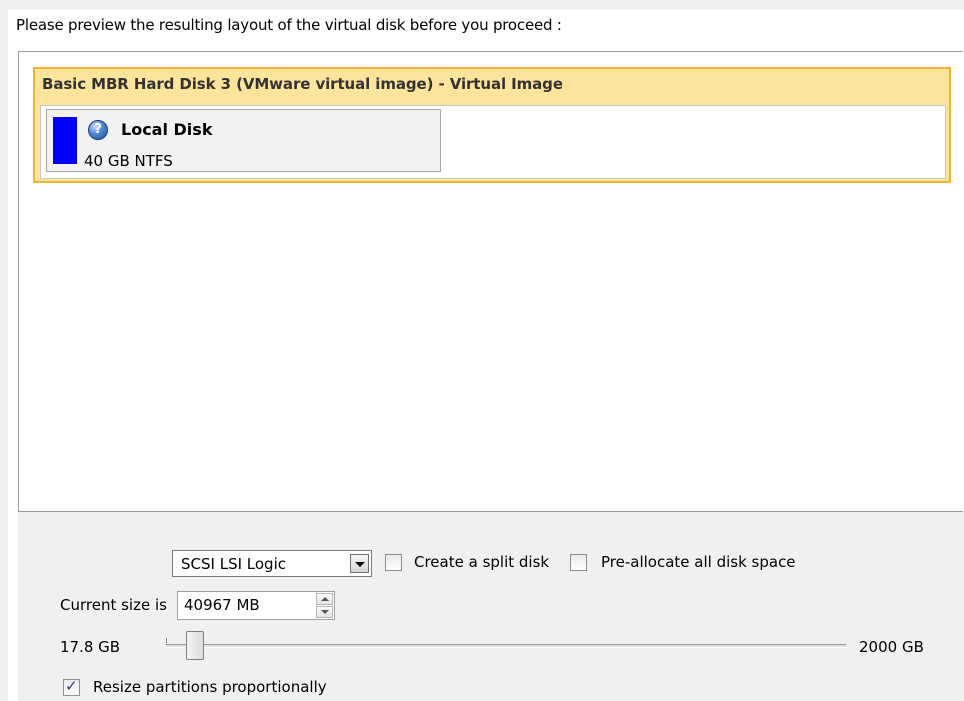 The height and width of the screenshot is (701, 964). What do you see at coordinates (698, 562) in the screenshot?
I see `preallocate-label: Pre-allocate all disk space` at bounding box center [698, 562].